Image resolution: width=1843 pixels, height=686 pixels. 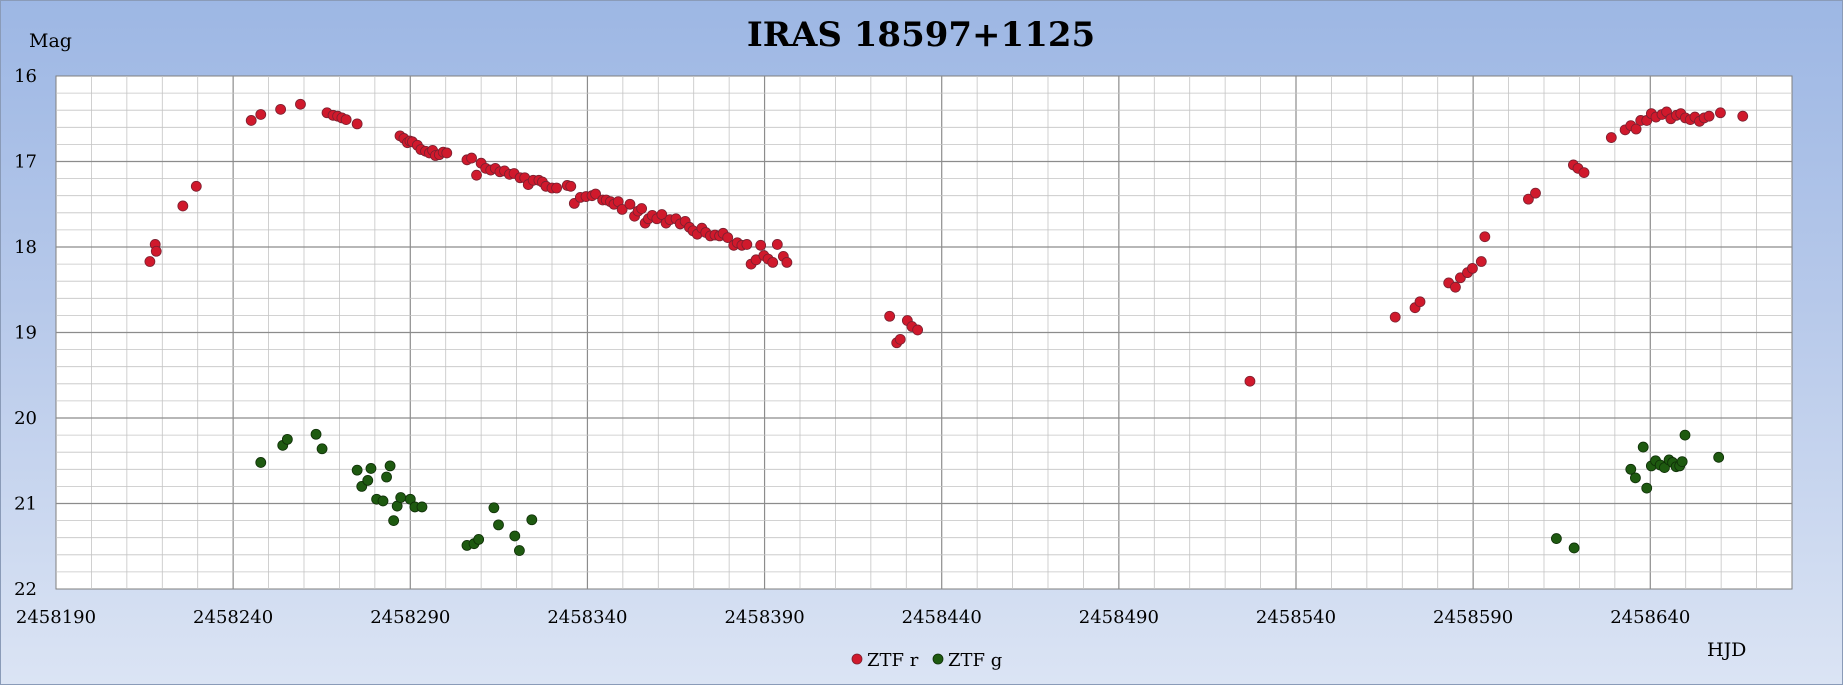 I want to click on y-axis-label: Mag, so click(x=50, y=41).